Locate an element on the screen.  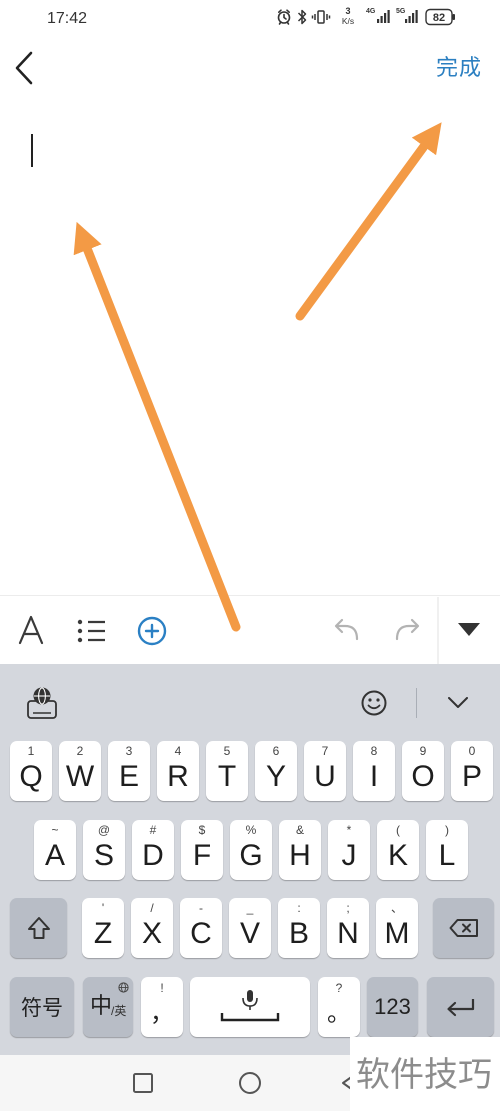
key-y: 6Y is located at coordinates (276, 771).